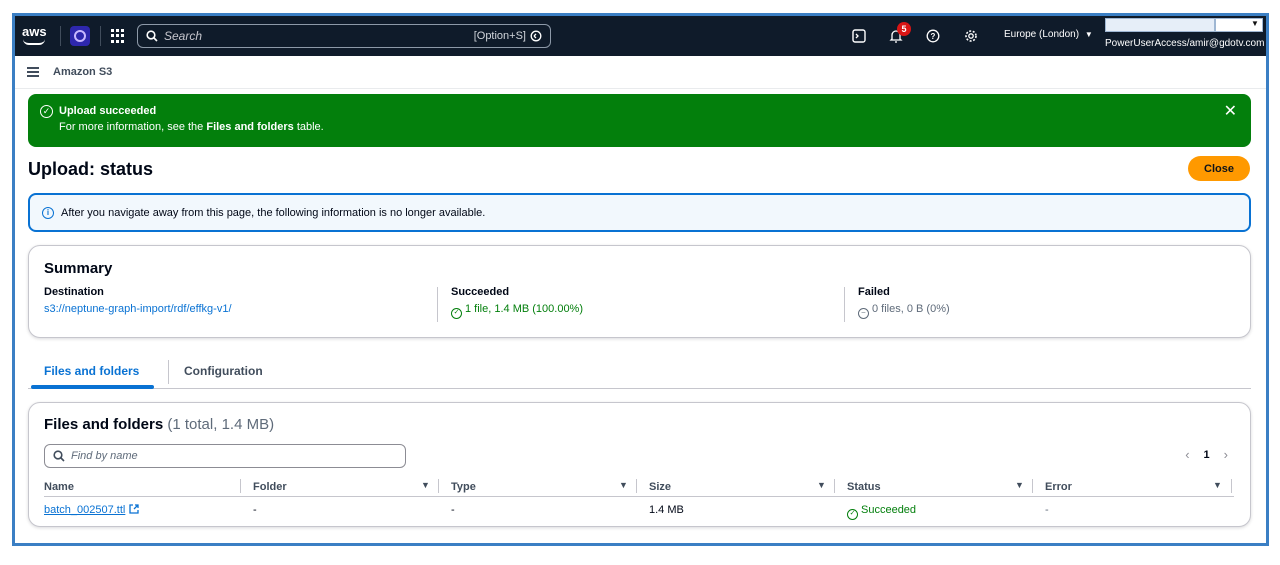 The width and height of the screenshot is (1280, 565). Describe the element at coordinates (225, 456) in the screenshot. I see `find-by-name-input: Find by name` at that location.